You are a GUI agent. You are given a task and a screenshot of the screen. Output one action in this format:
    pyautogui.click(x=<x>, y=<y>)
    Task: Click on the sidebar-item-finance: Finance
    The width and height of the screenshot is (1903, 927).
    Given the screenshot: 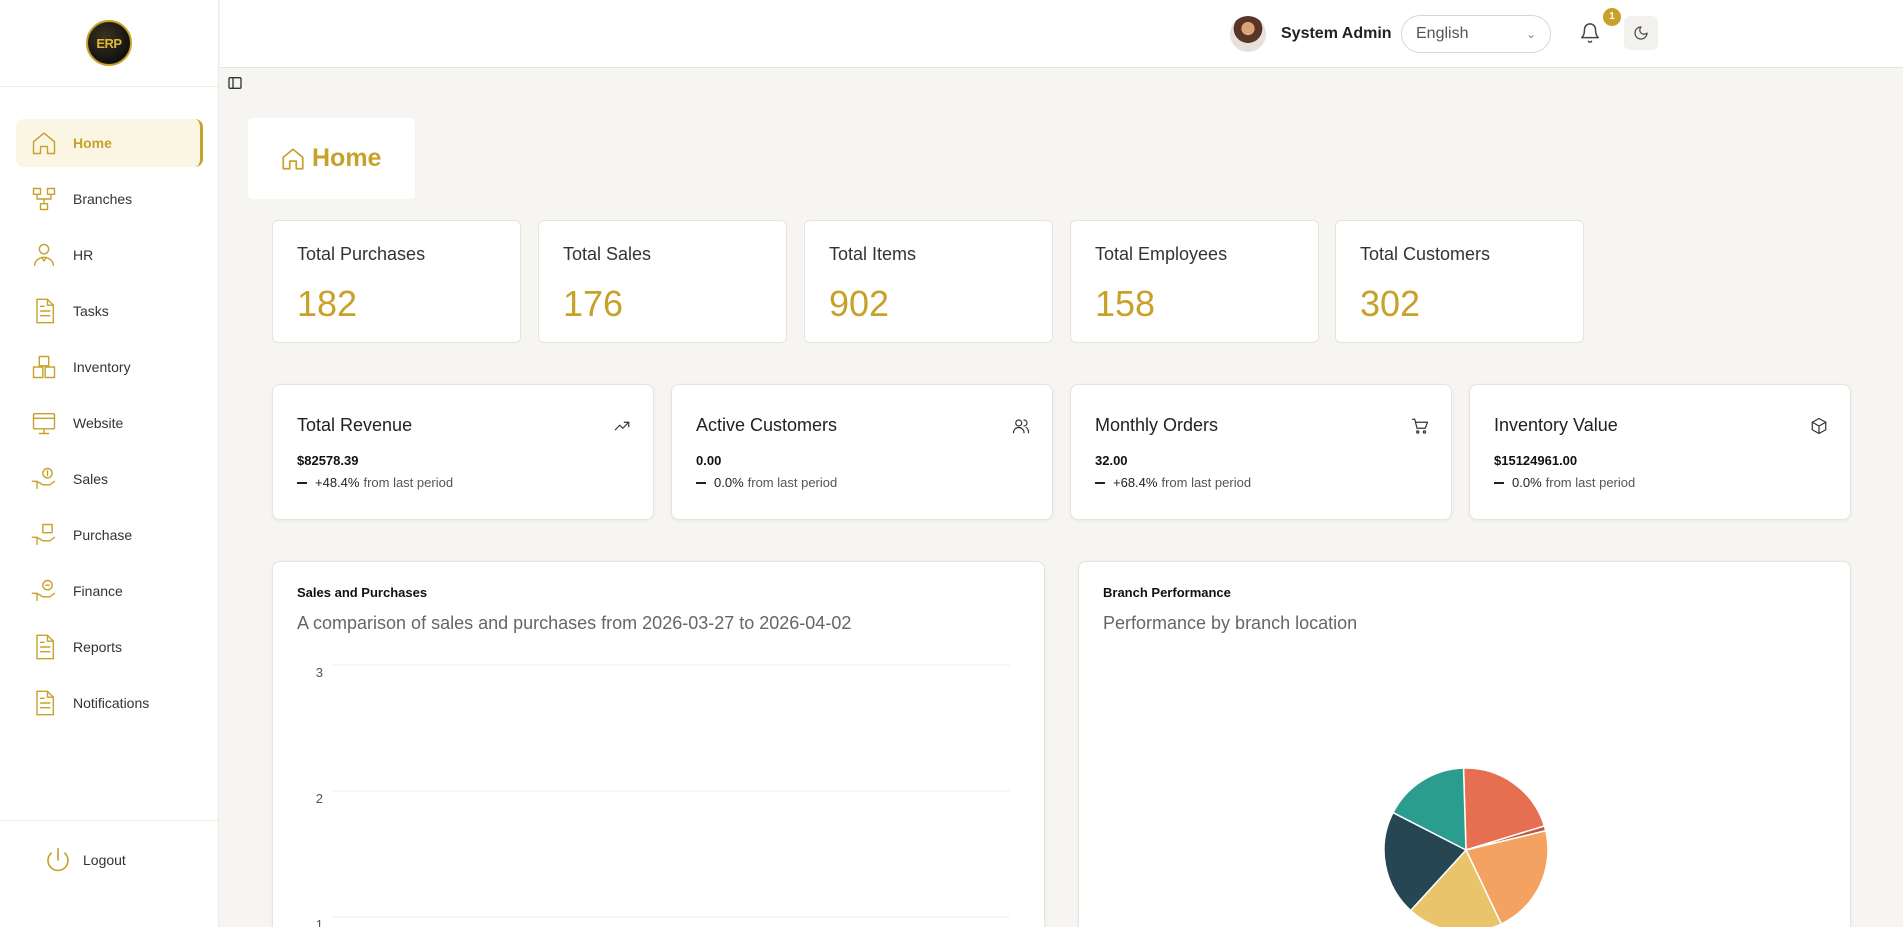 What is the action you would take?
    pyautogui.click(x=109, y=591)
    